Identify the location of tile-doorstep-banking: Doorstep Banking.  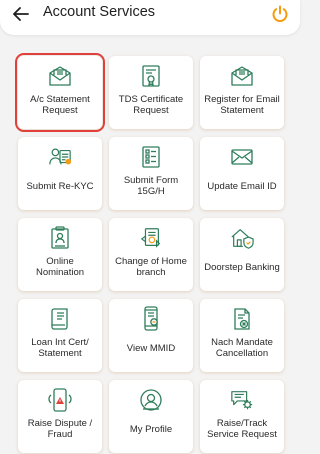
(242, 254).